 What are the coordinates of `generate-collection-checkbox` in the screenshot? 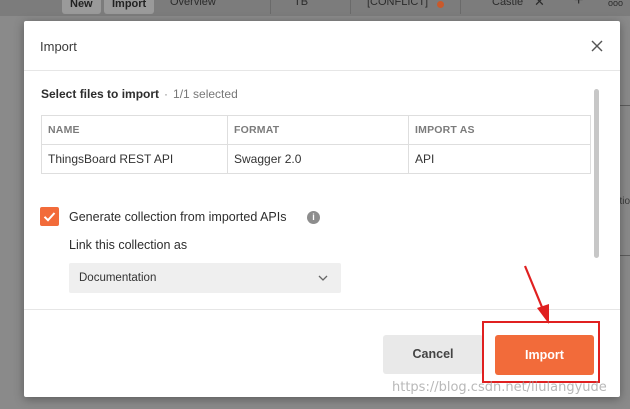 It's located at (49, 216).